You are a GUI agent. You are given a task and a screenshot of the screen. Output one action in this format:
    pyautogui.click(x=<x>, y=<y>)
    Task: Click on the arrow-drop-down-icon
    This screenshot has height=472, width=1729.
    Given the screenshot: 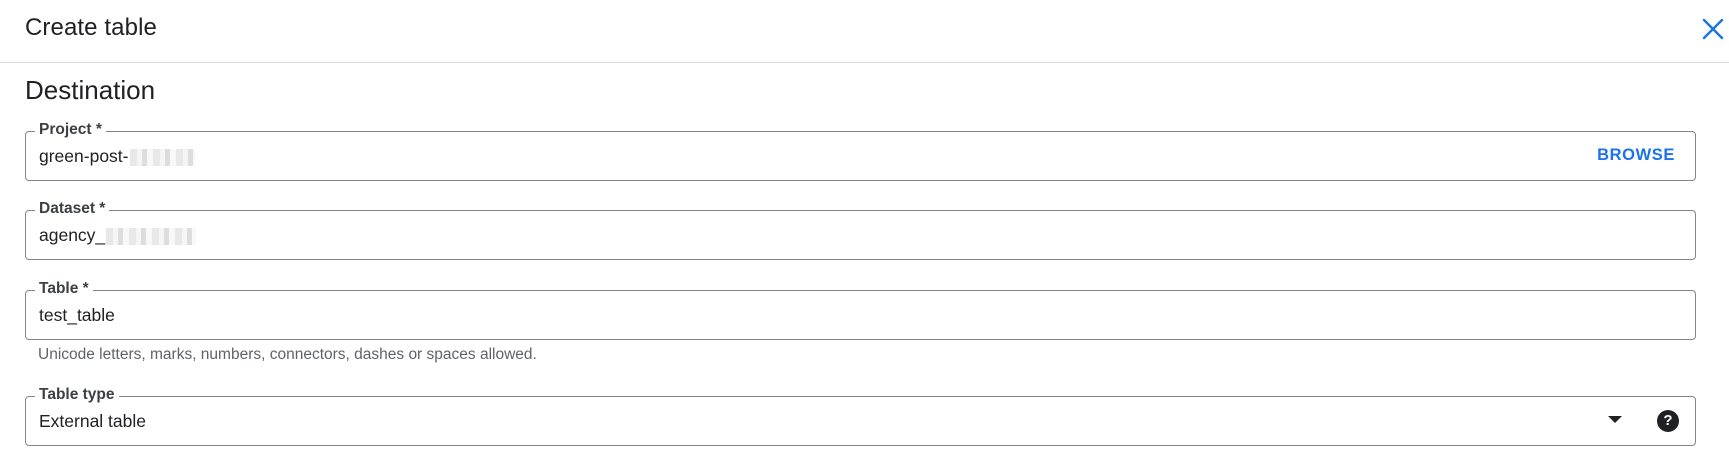 What is the action you would take?
    pyautogui.click(x=1615, y=419)
    